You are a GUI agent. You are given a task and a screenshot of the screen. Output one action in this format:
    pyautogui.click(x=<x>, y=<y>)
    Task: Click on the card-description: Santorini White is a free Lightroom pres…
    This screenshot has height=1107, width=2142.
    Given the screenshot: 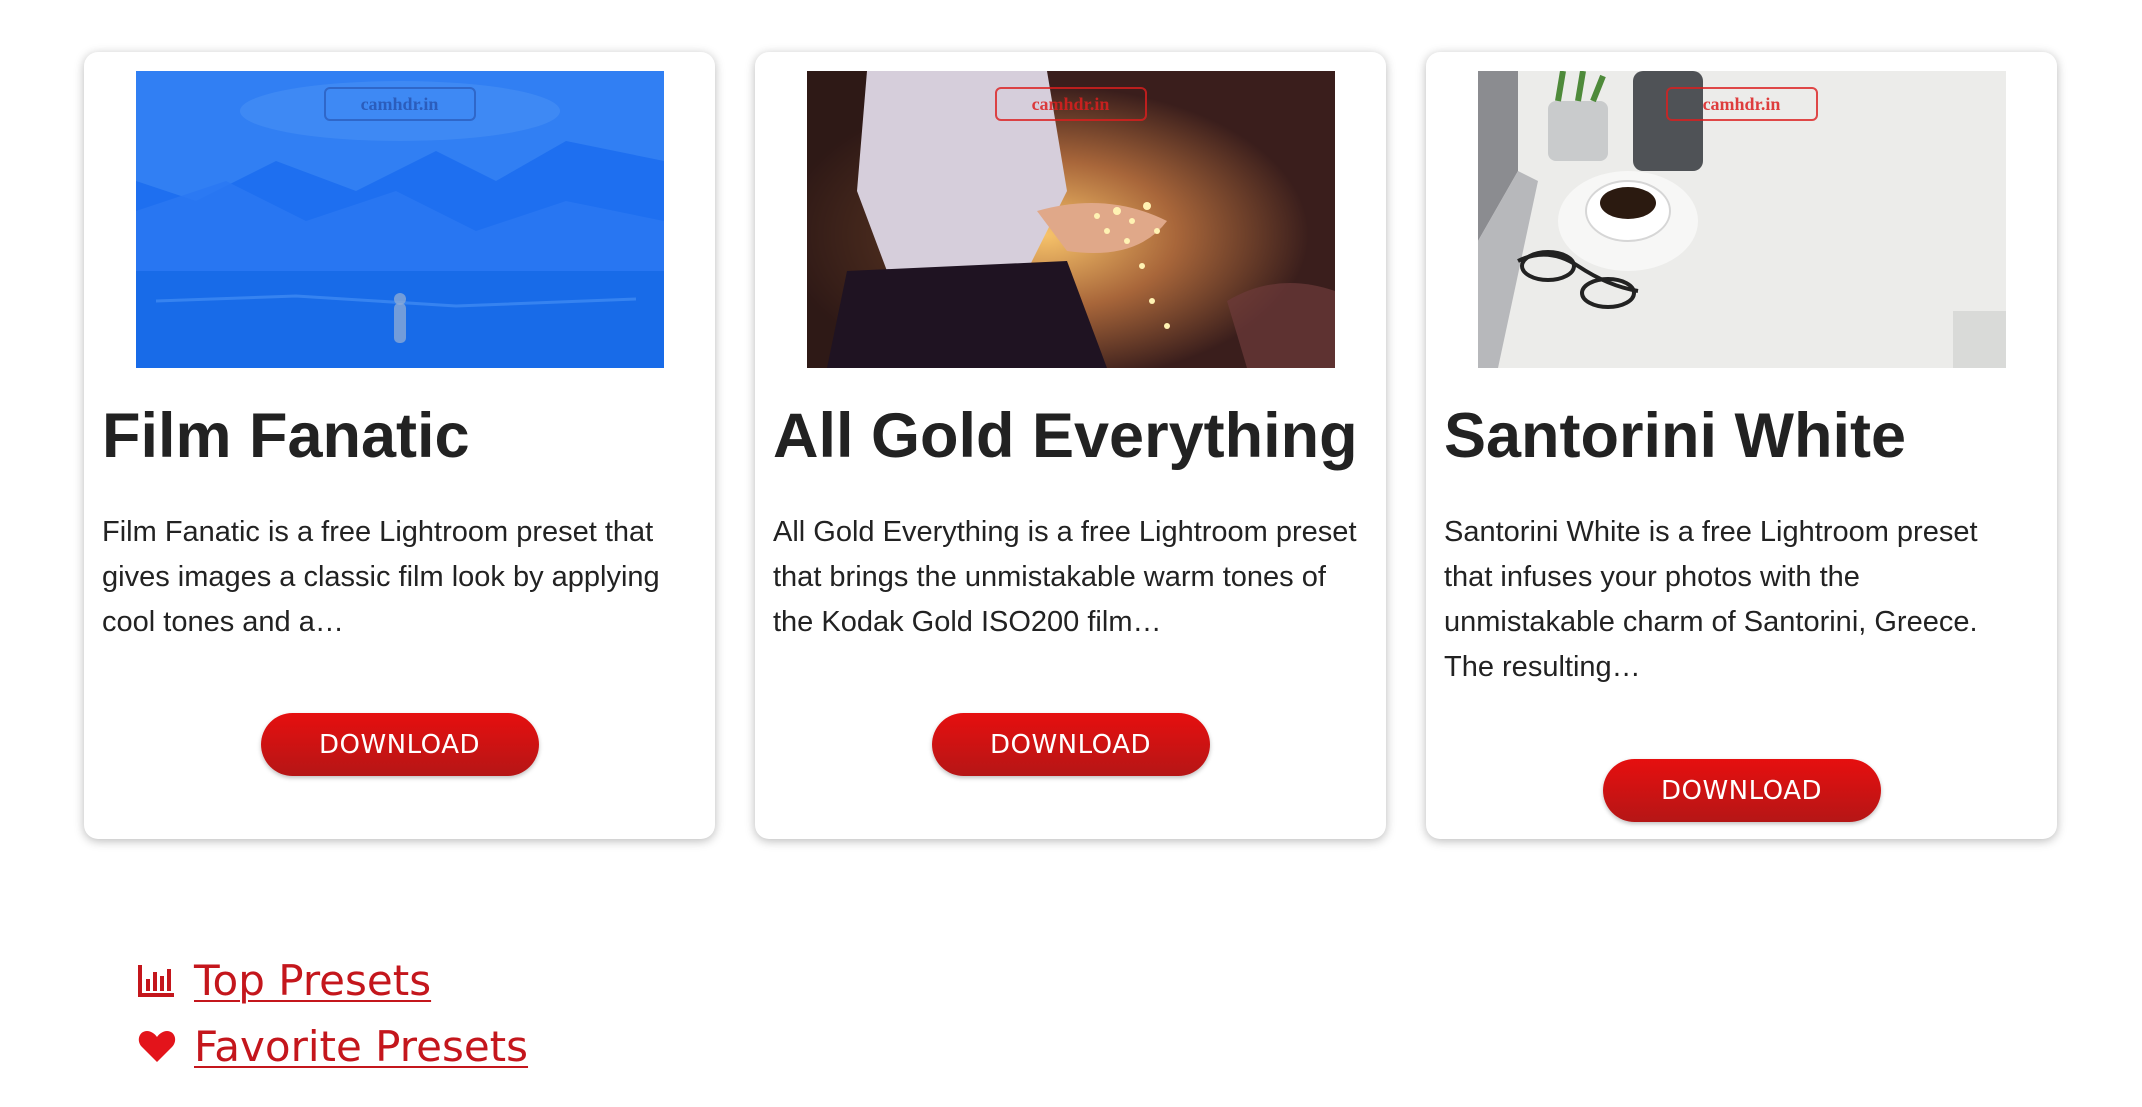 What is the action you would take?
    pyautogui.click(x=1711, y=599)
    